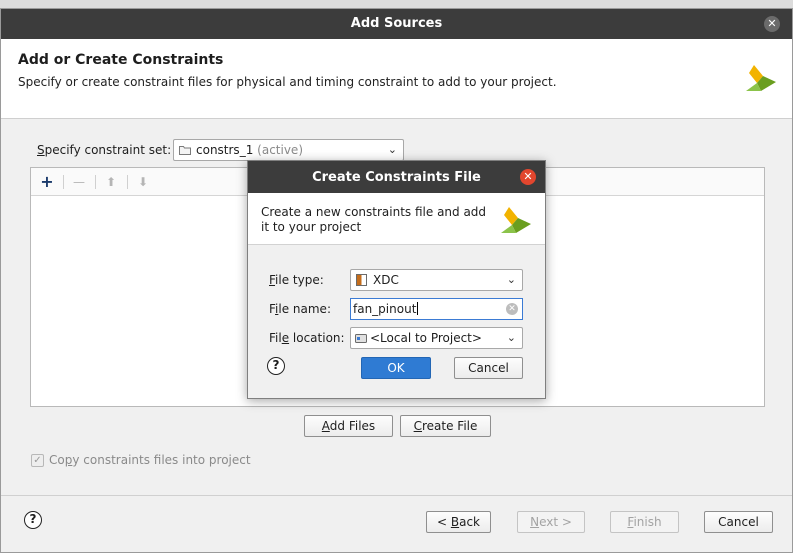 The height and width of the screenshot is (553, 793). I want to click on constraint-set-suffix: (active), so click(280, 150).